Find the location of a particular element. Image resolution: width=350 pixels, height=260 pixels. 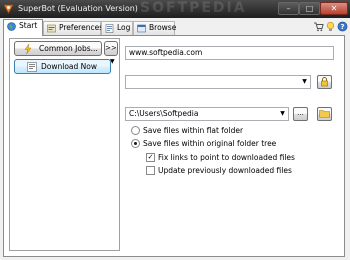

job-combo: ▼ is located at coordinates (218, 82).